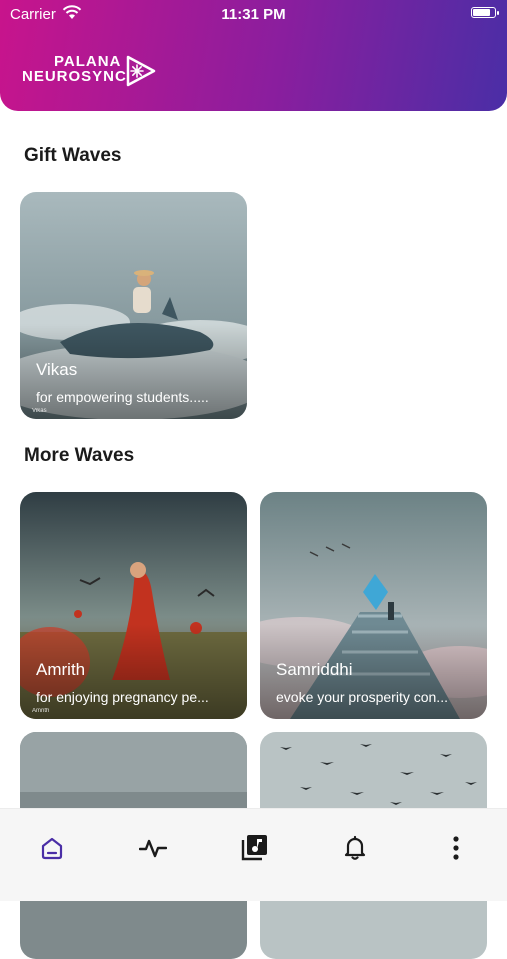  Describe the element at coordinates (41, 711) in the screenshot. I see `card-caption: Amrith` at that location.